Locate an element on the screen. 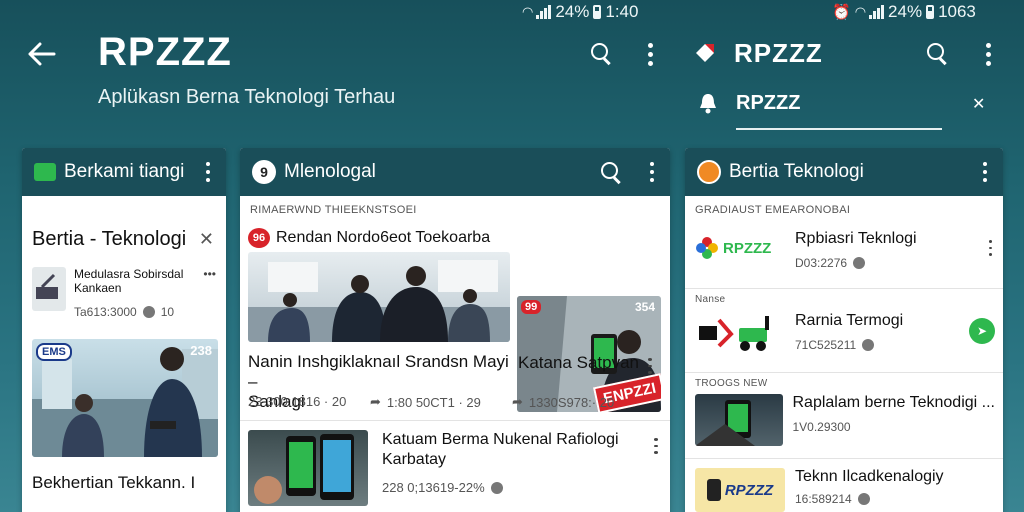 The image size is (1024, 512). right-header-title: RPZZZ is located at coordinates (778, 53).